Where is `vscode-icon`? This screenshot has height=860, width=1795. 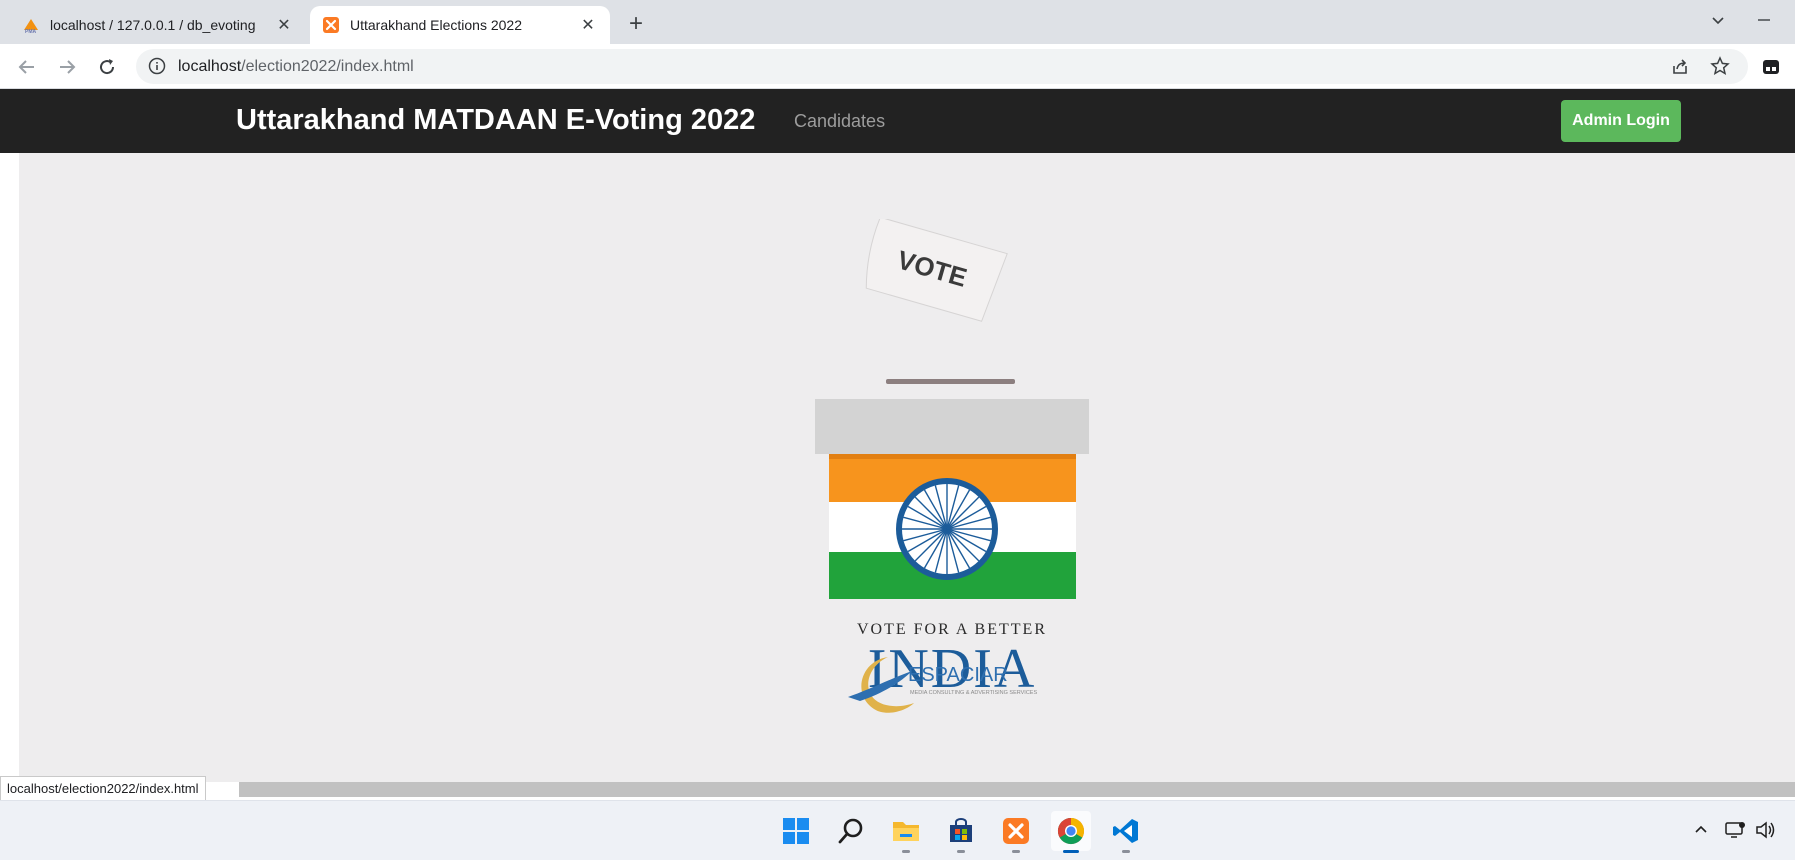 vscode-icon is located at coordinates (1125, 831).